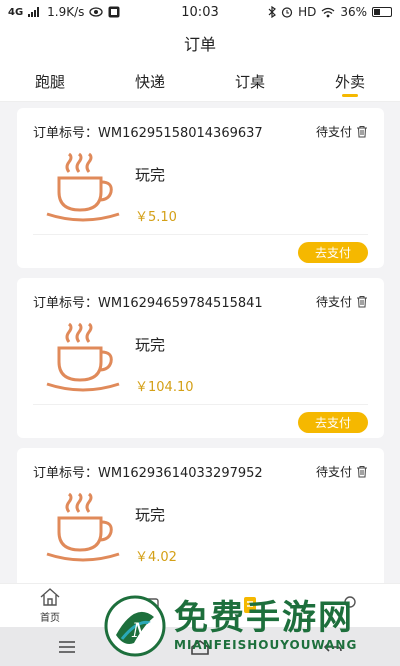  I want to click on network-type: 4G, so click(16, 12).